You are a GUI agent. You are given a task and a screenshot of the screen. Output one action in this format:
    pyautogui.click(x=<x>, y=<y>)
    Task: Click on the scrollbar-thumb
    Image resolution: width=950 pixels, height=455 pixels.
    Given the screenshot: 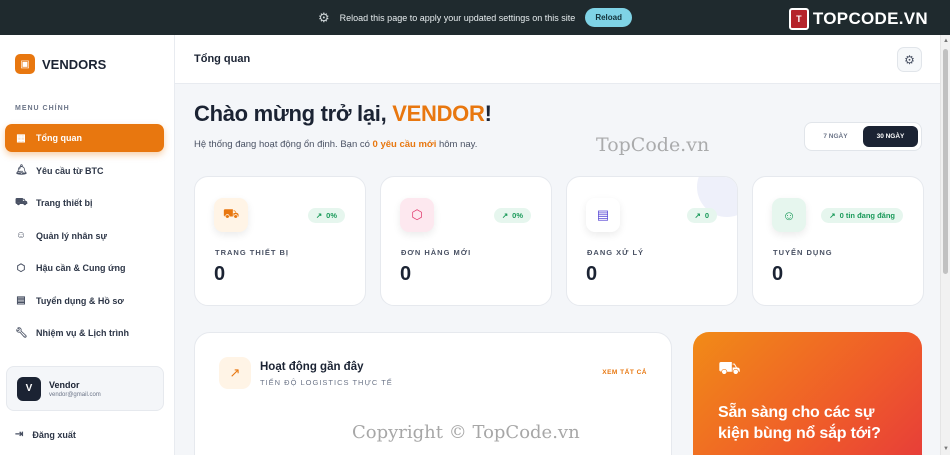 What is the action you would take?
    pyautogui.click(x=945, y=161)
    